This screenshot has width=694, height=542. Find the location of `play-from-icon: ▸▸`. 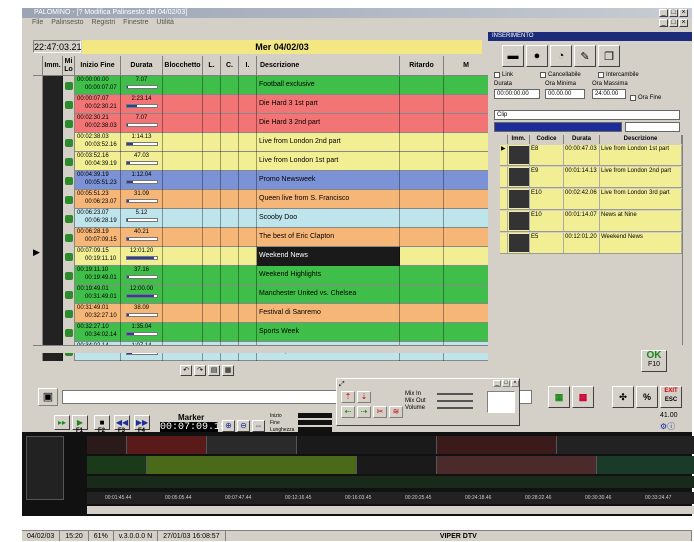

play-from-icon: ▸▸ is located at coordinates (62, 422).